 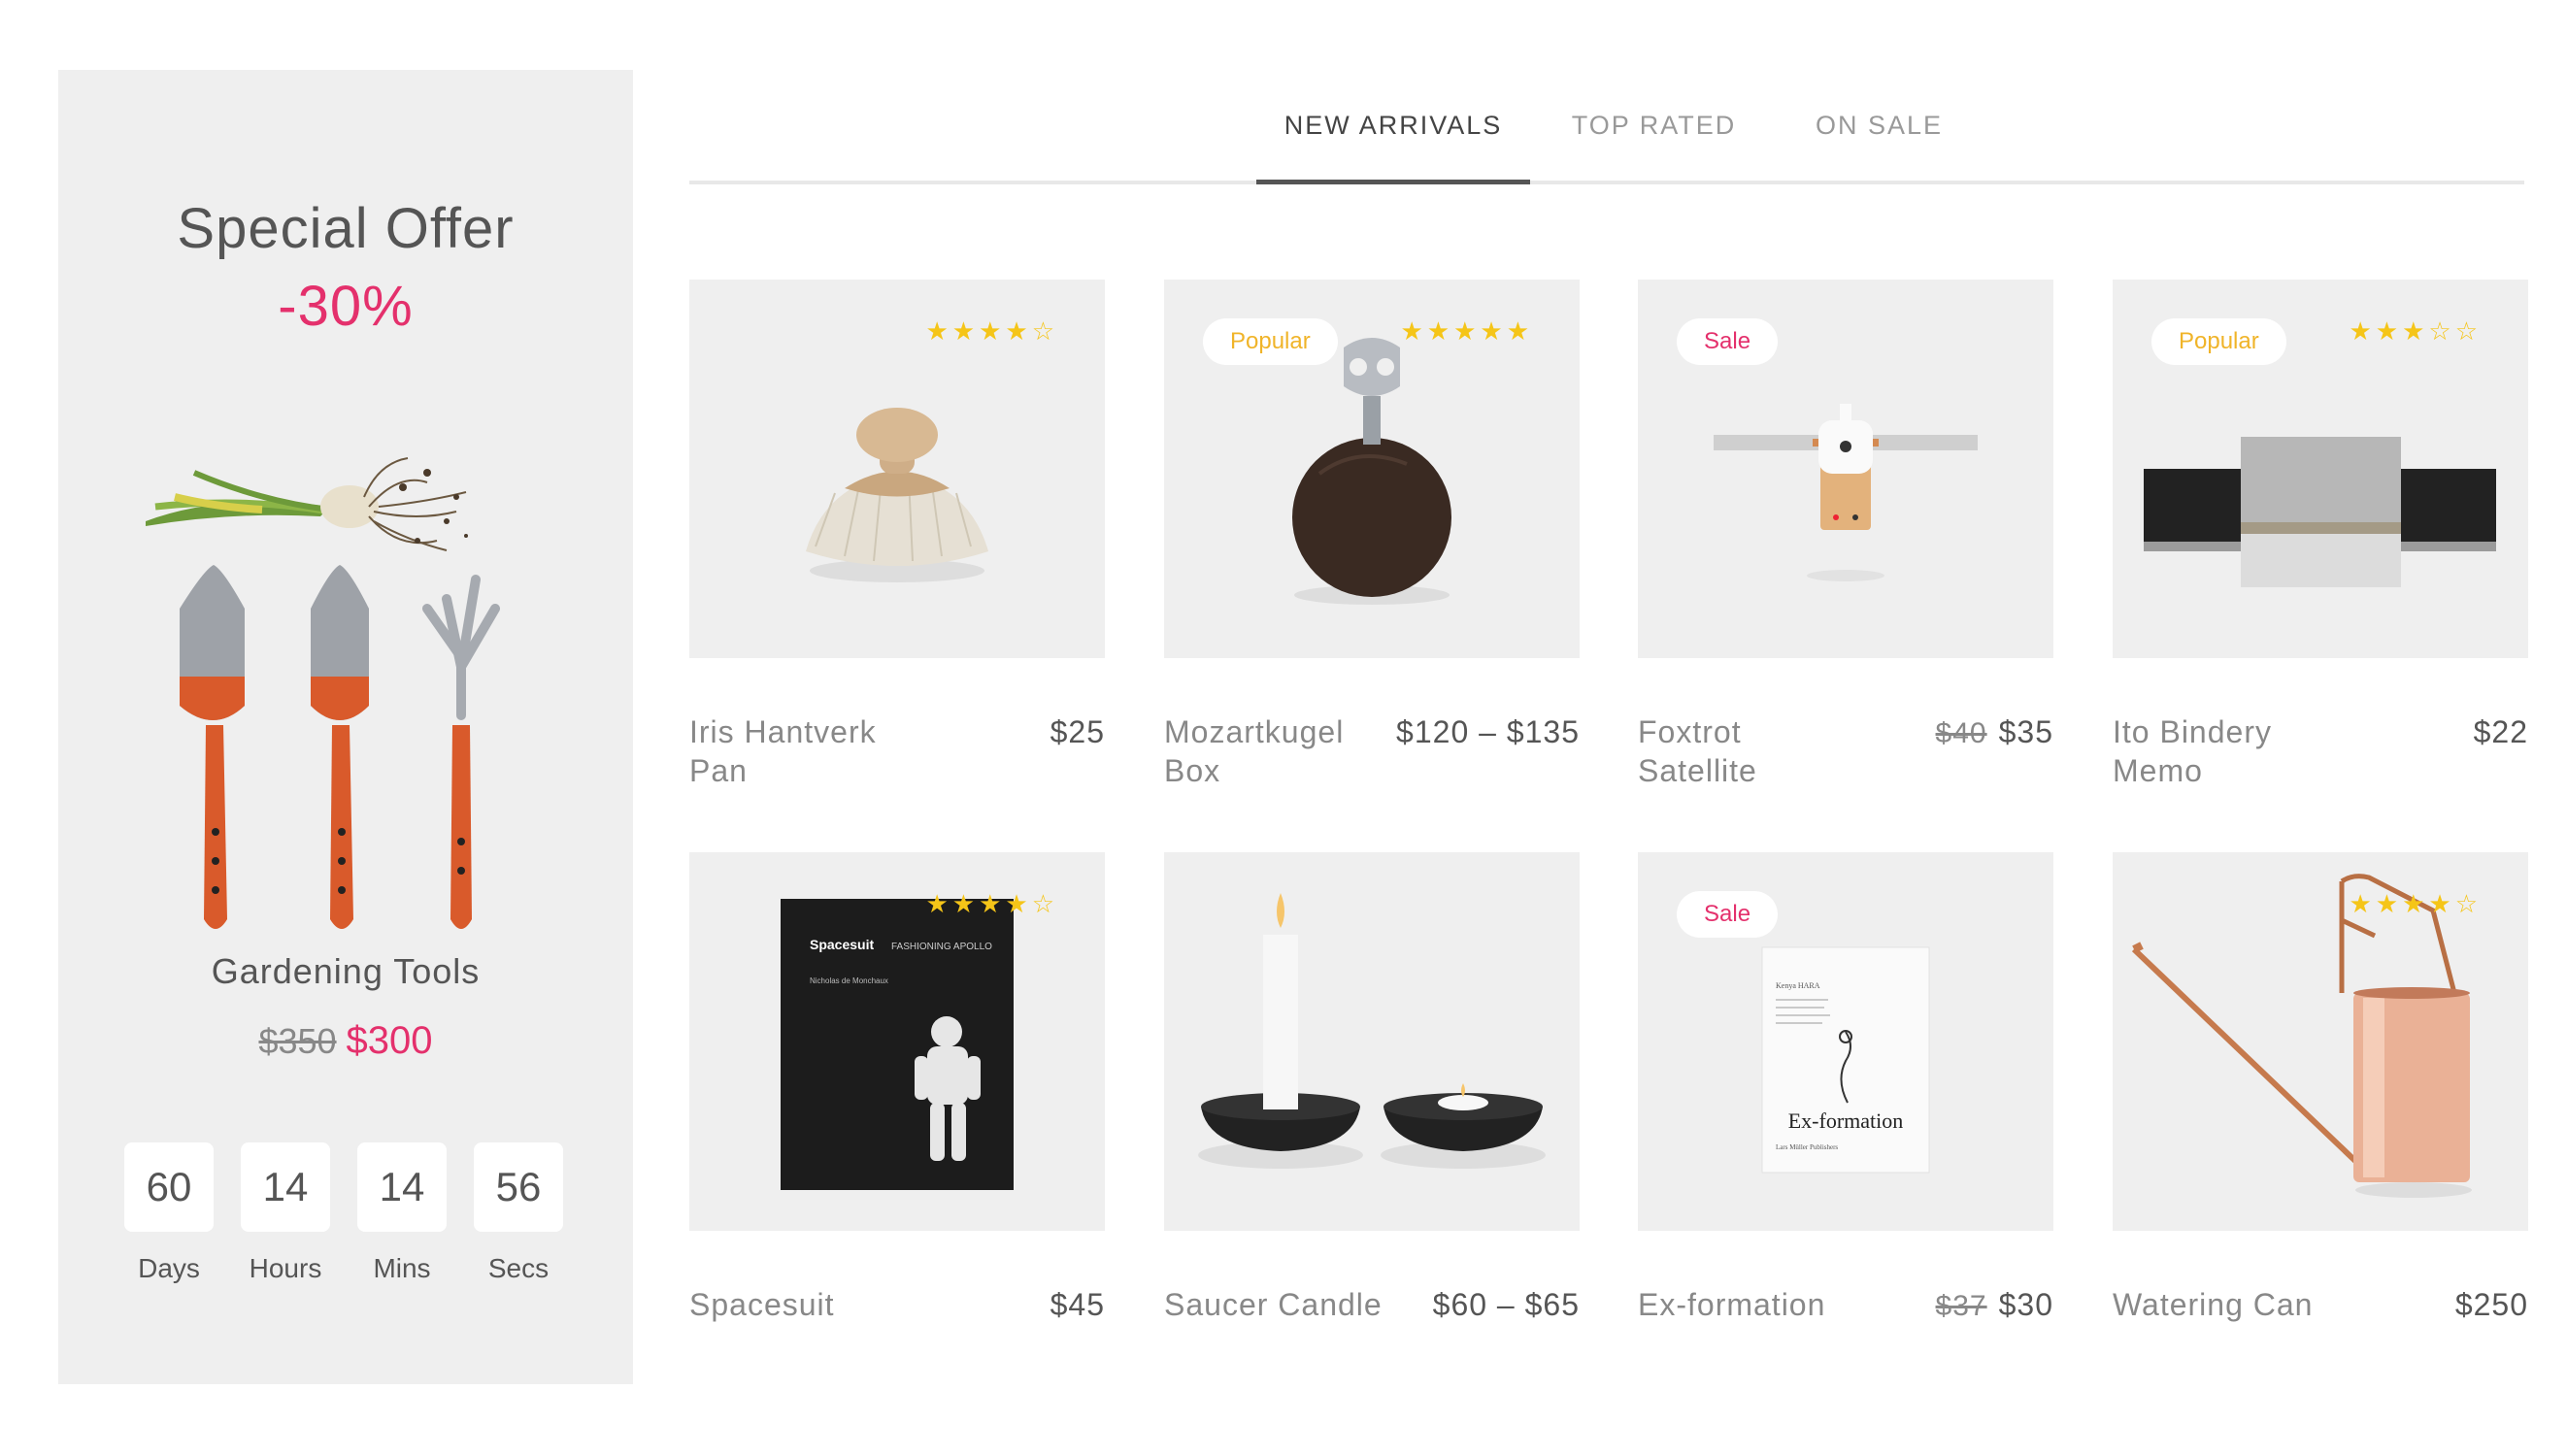 I want to click on old-price: $40, so click(x=1961, y=733).